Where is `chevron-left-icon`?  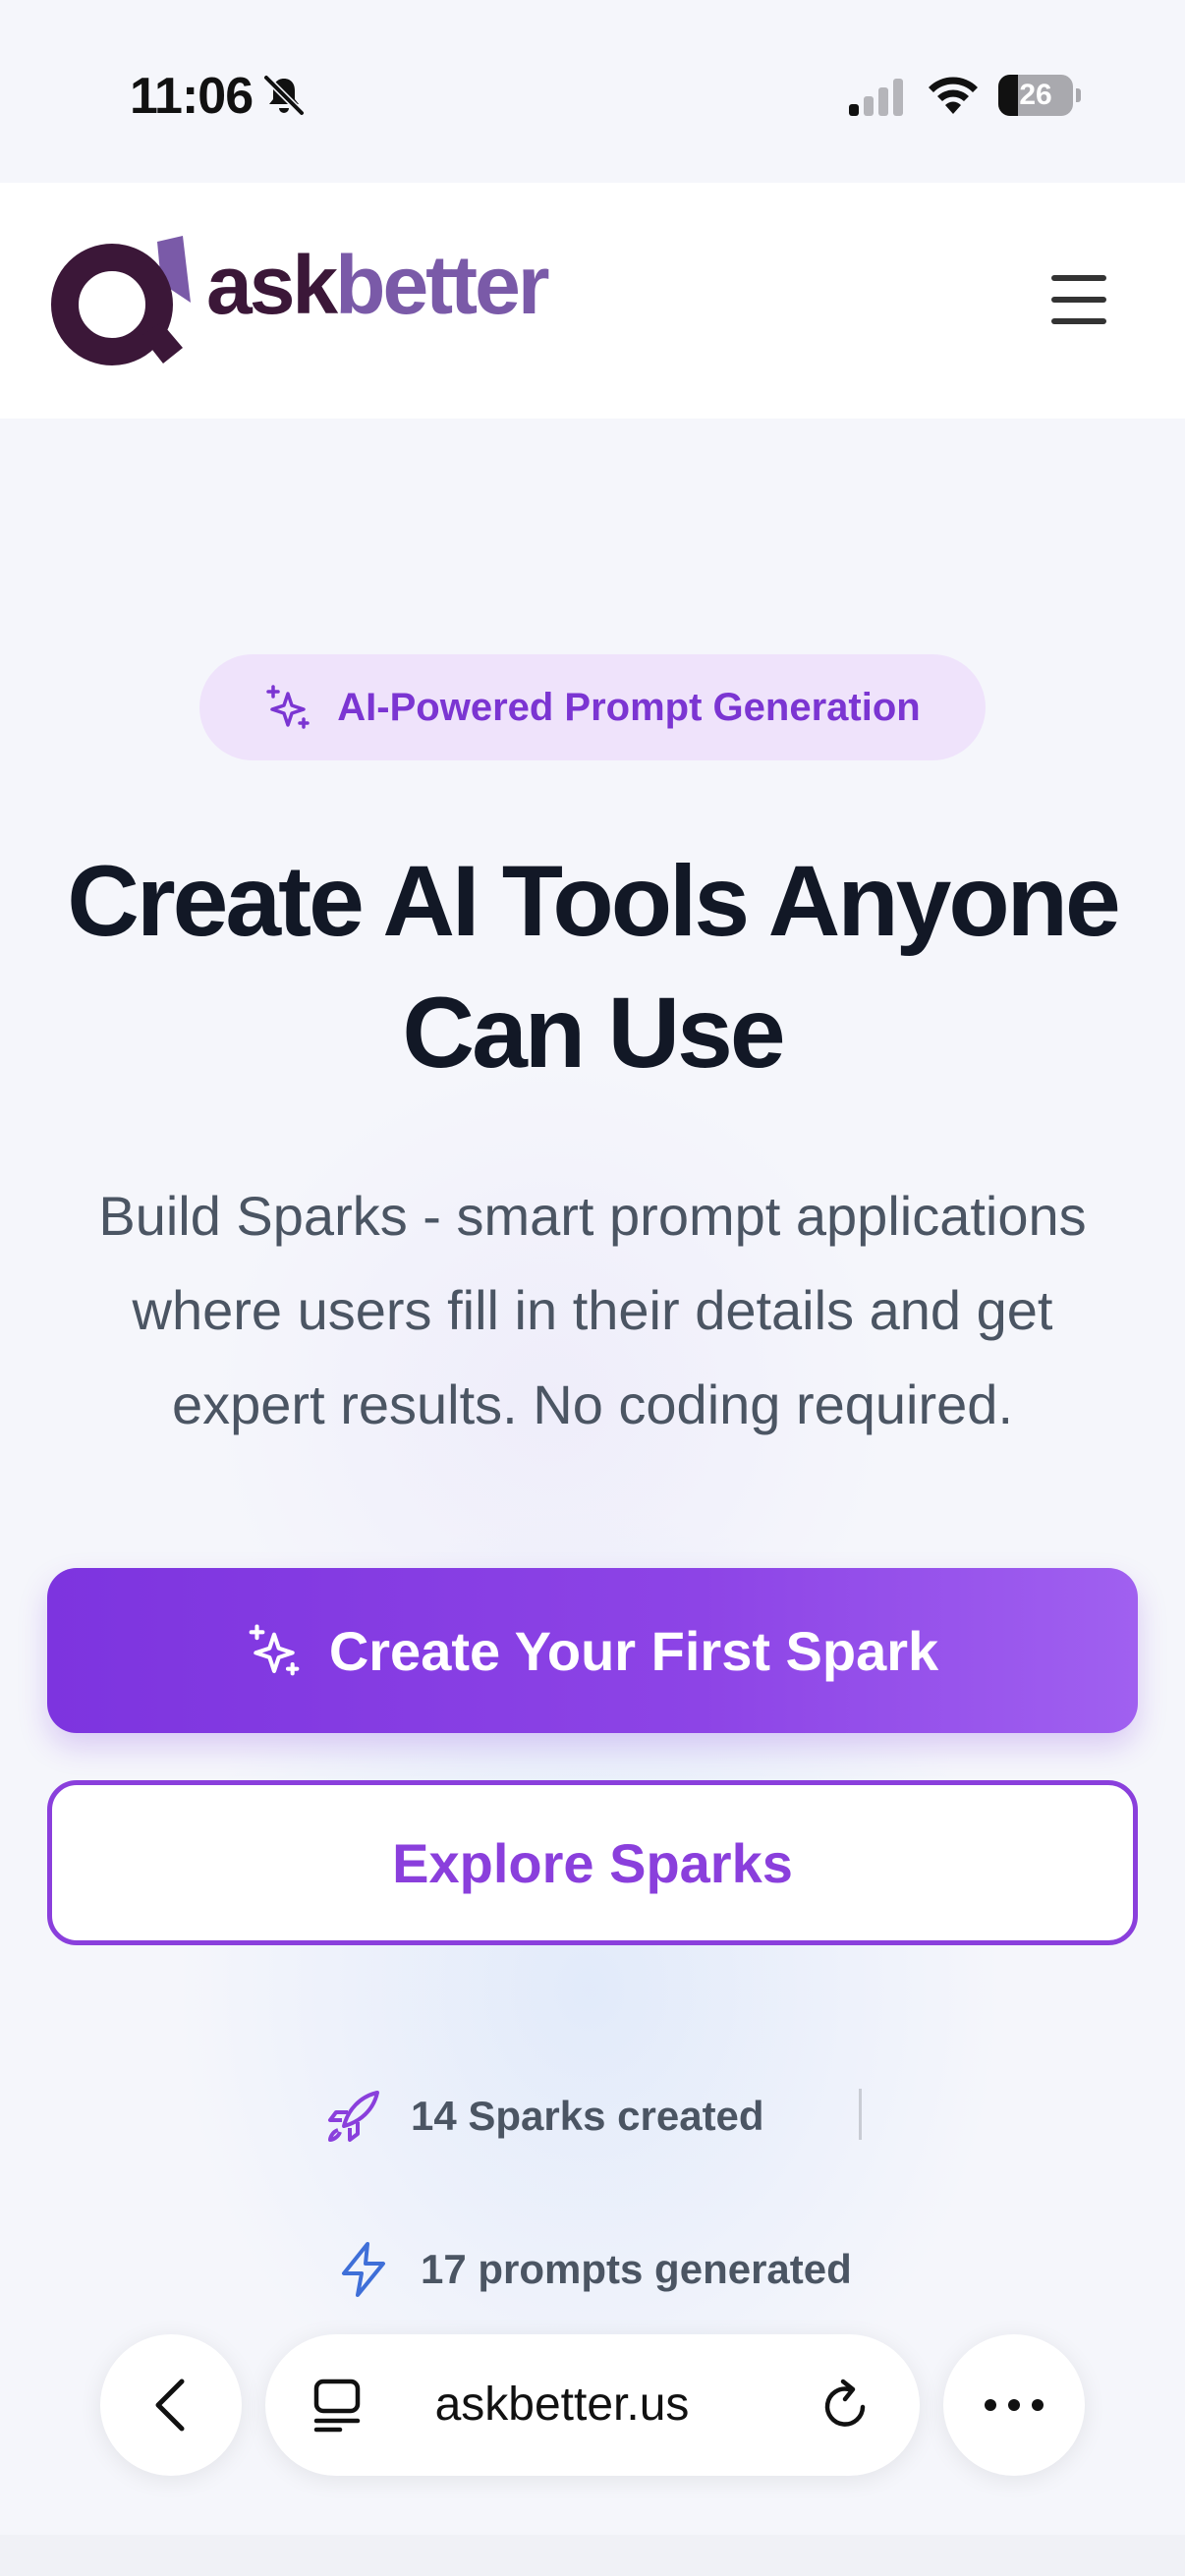
chevron-left-icon is located at coordinates (170, 2405).